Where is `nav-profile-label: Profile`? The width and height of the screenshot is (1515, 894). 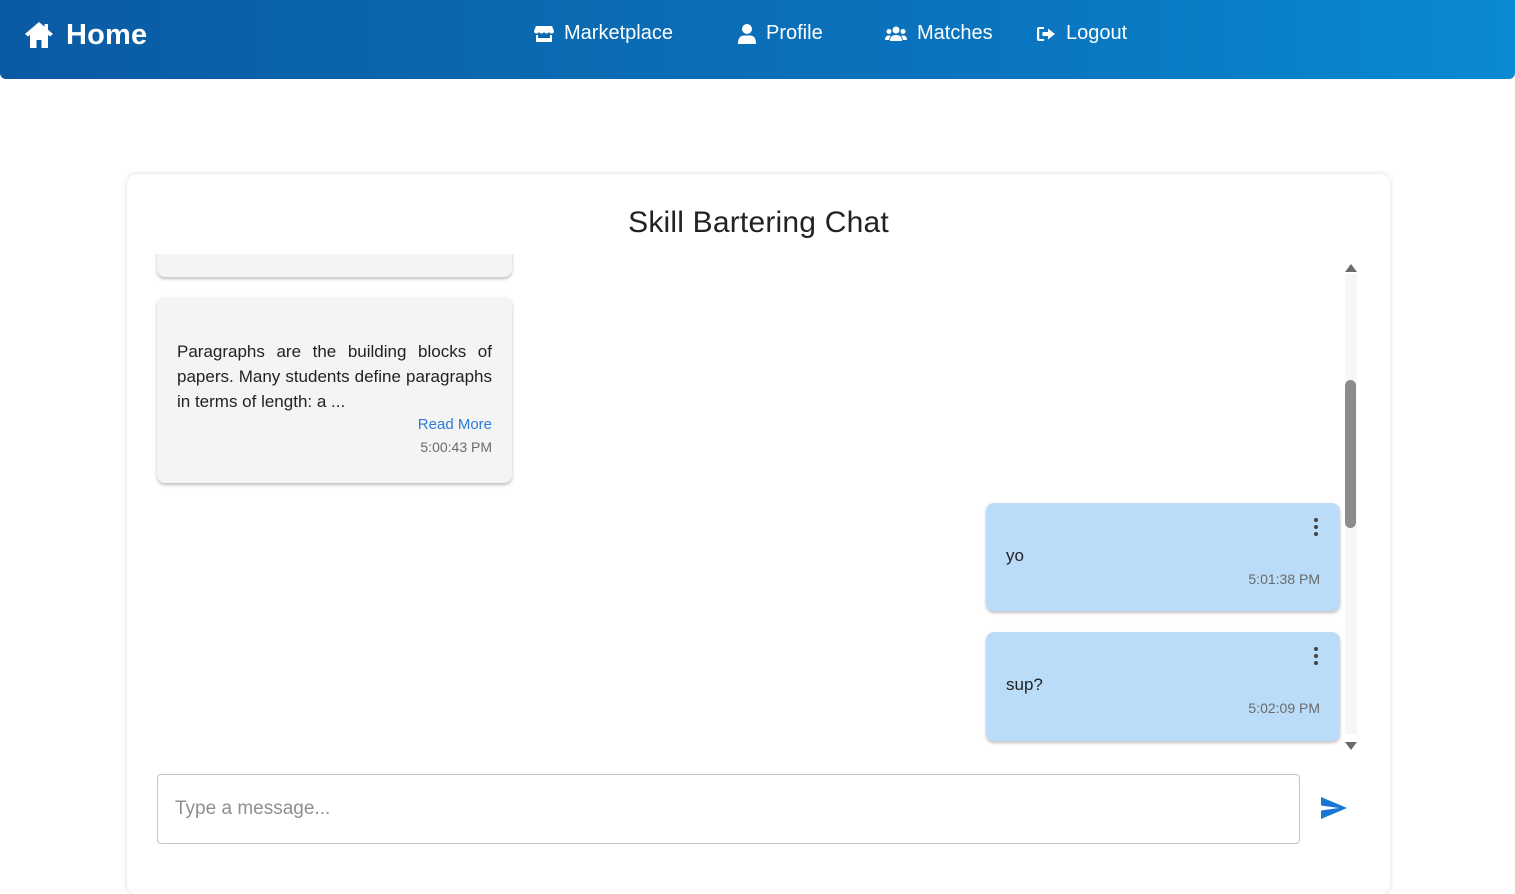 nav-profile-label: Profile is located at coordinates (794, 33).